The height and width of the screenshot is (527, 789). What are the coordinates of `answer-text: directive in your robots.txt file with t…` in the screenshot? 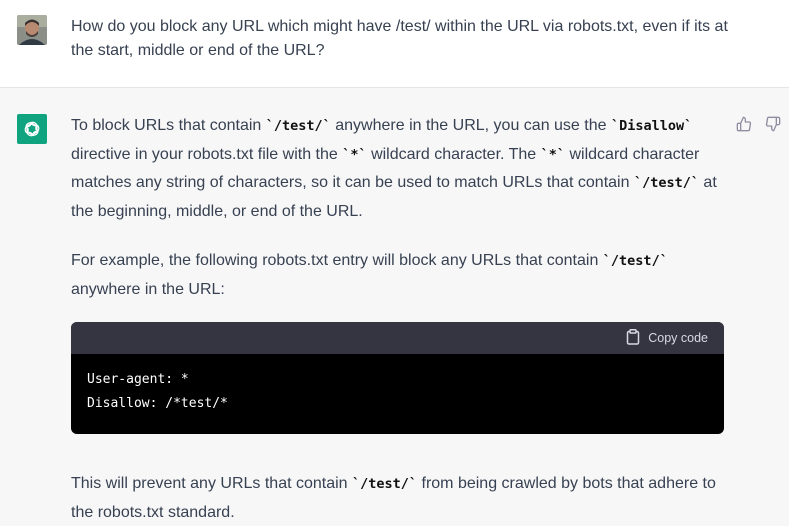 It's located at (207, 154).